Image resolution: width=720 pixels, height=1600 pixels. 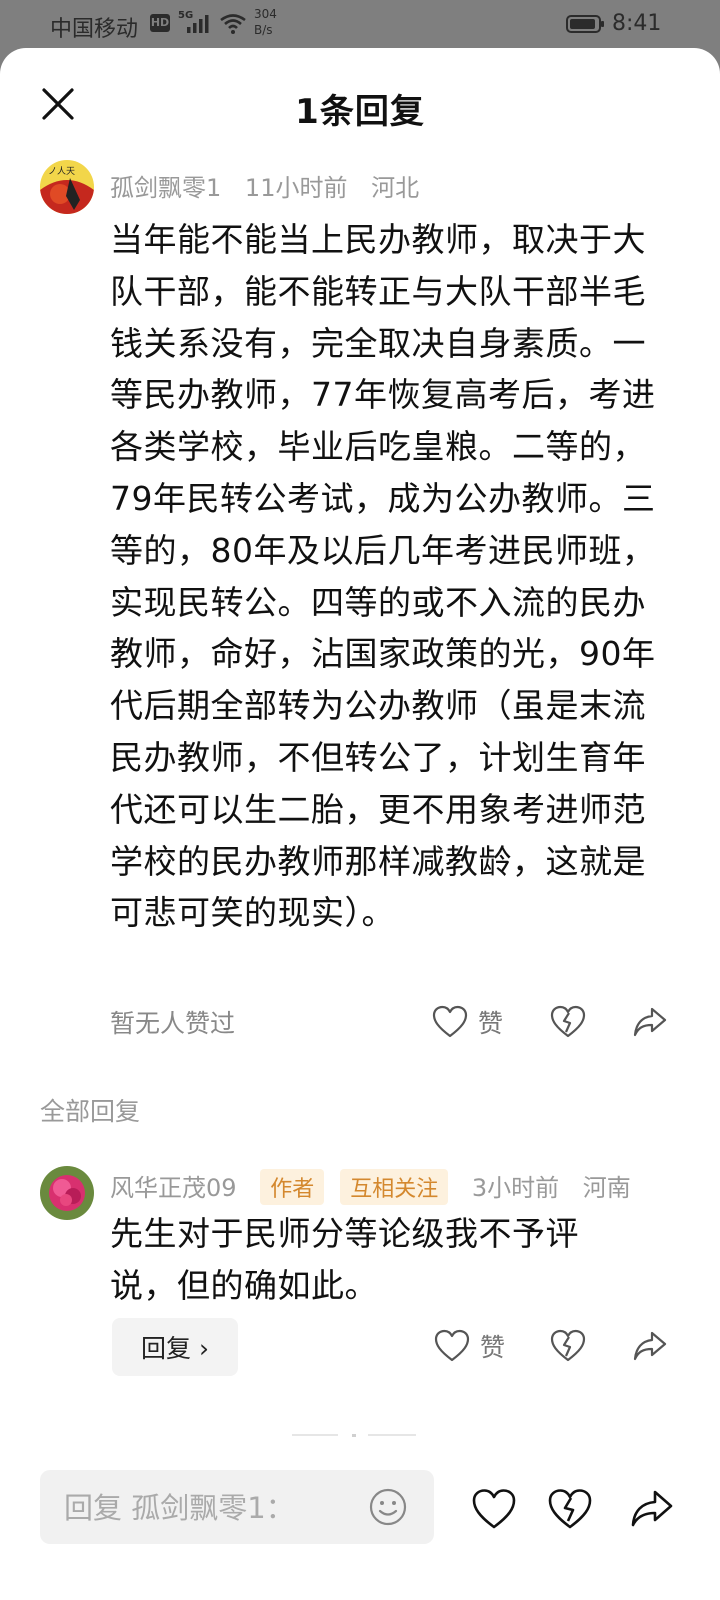 What do you see at coordinates (173, 1188) in the screenshot?
I see `reply-username: 风华正茂09` at bounding box center [173, 1188].